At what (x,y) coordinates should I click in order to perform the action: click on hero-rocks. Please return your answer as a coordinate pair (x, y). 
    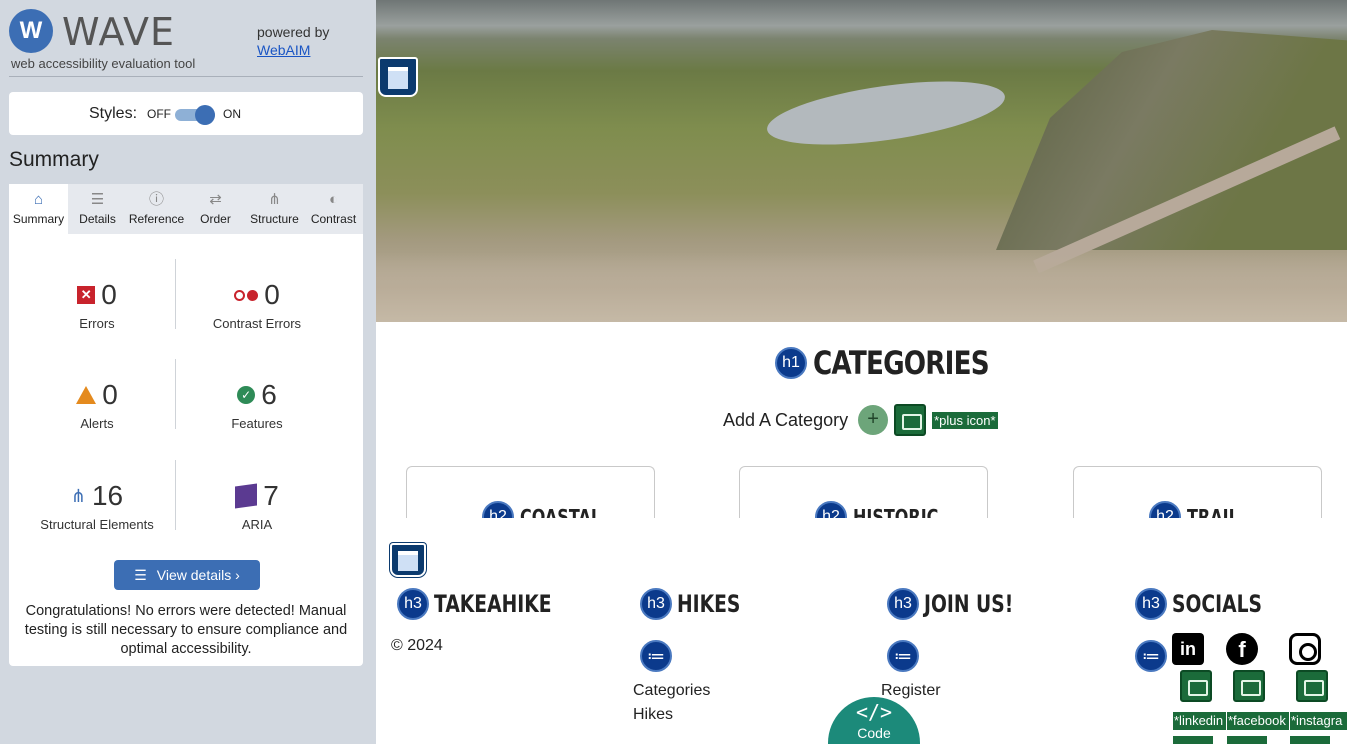
    Looking at the image, I should click on (861, 287).